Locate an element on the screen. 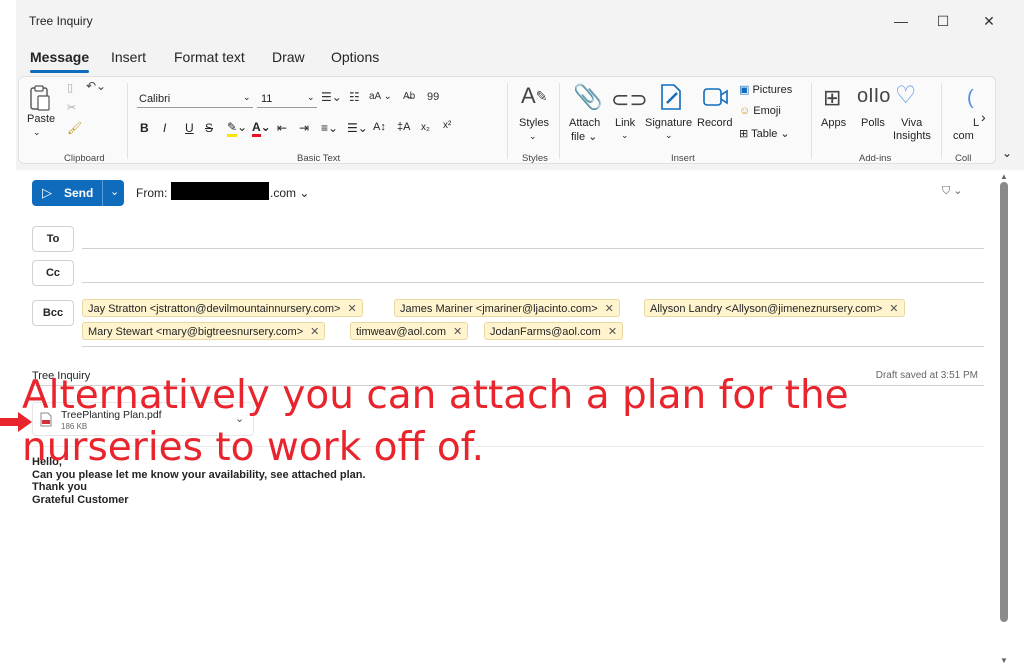 The image size is (1024, 669). bullets-icon: ☰⌄ is located at coordinates (331, 97).